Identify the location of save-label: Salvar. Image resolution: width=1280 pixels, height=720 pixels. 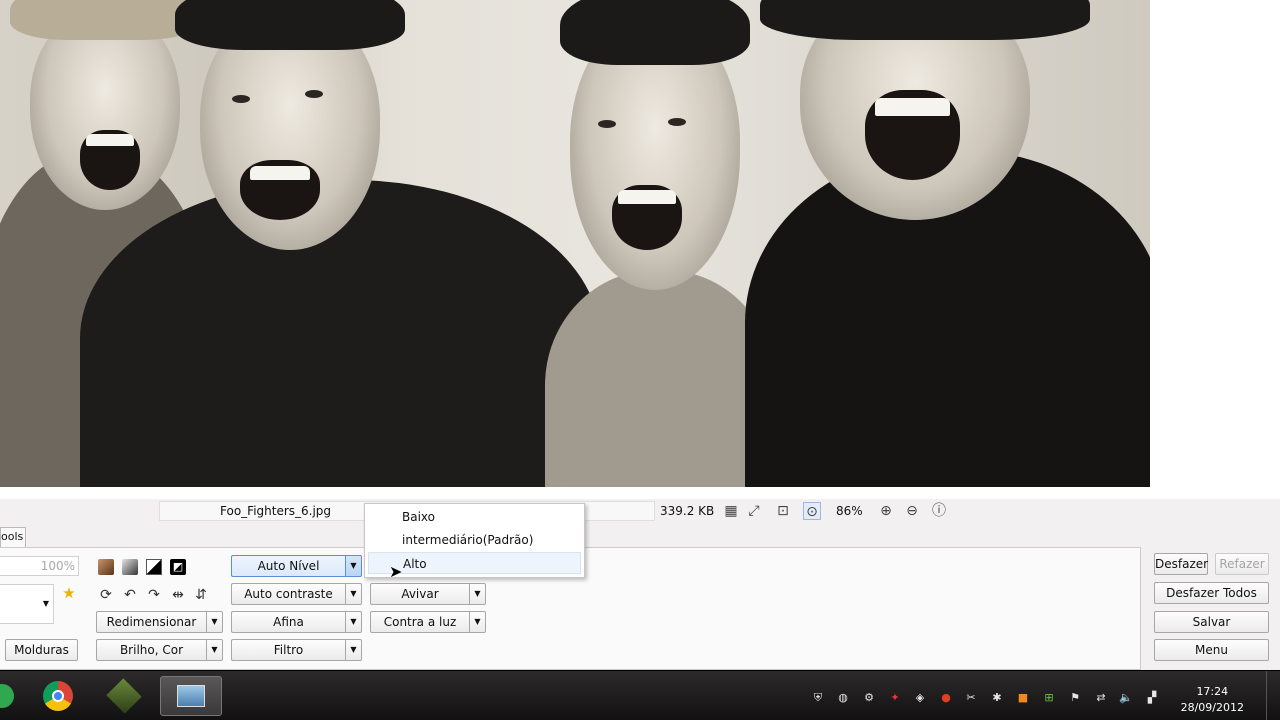
(1211, 622).